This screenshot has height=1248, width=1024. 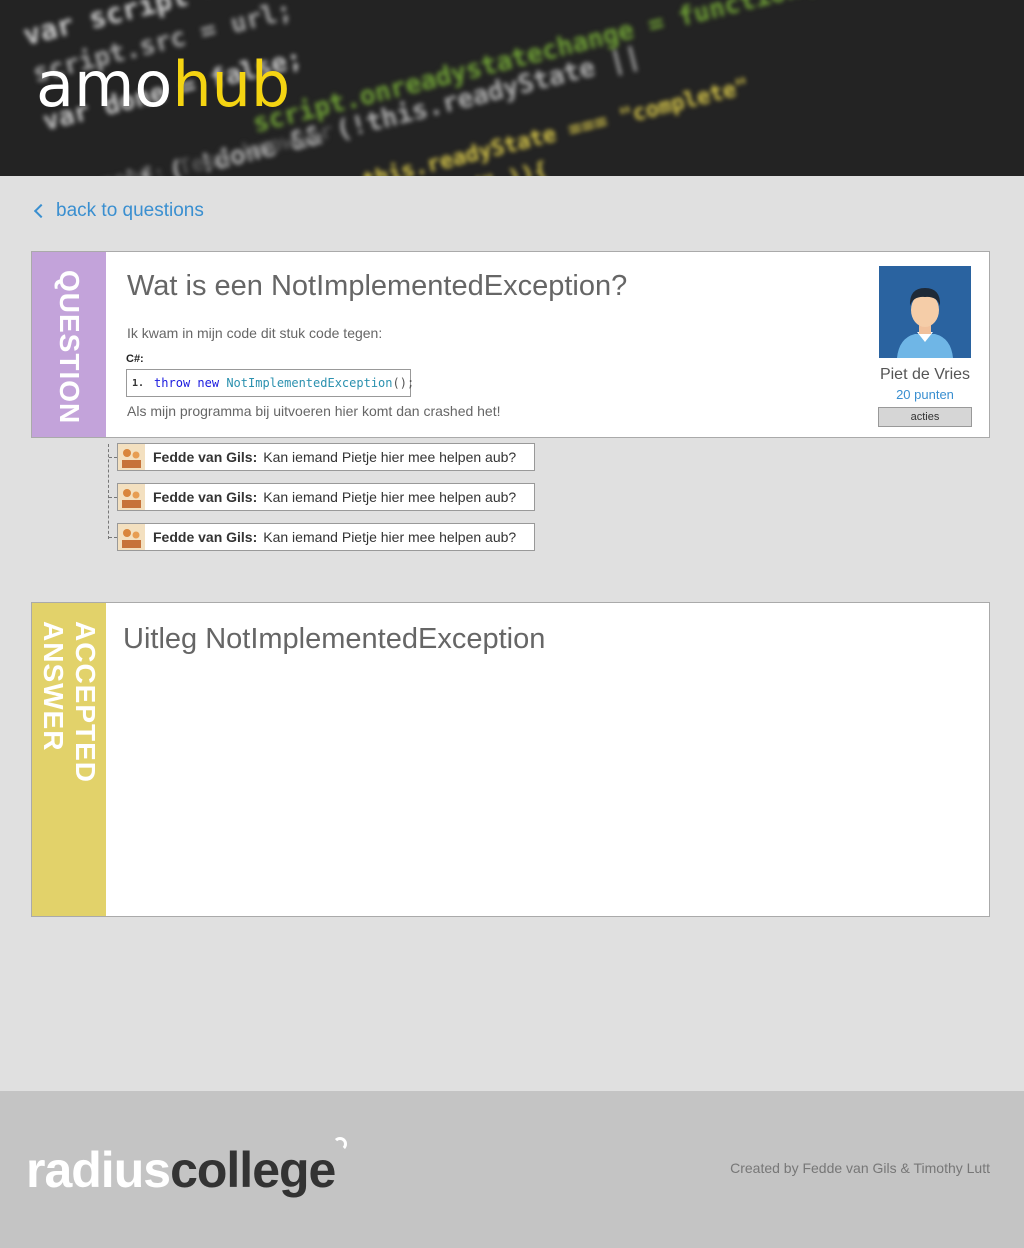 What do you see at coordinates (104, 84) in the screenshot?
I see `logo-amo-text: amo` at bounding box center [104, 84].